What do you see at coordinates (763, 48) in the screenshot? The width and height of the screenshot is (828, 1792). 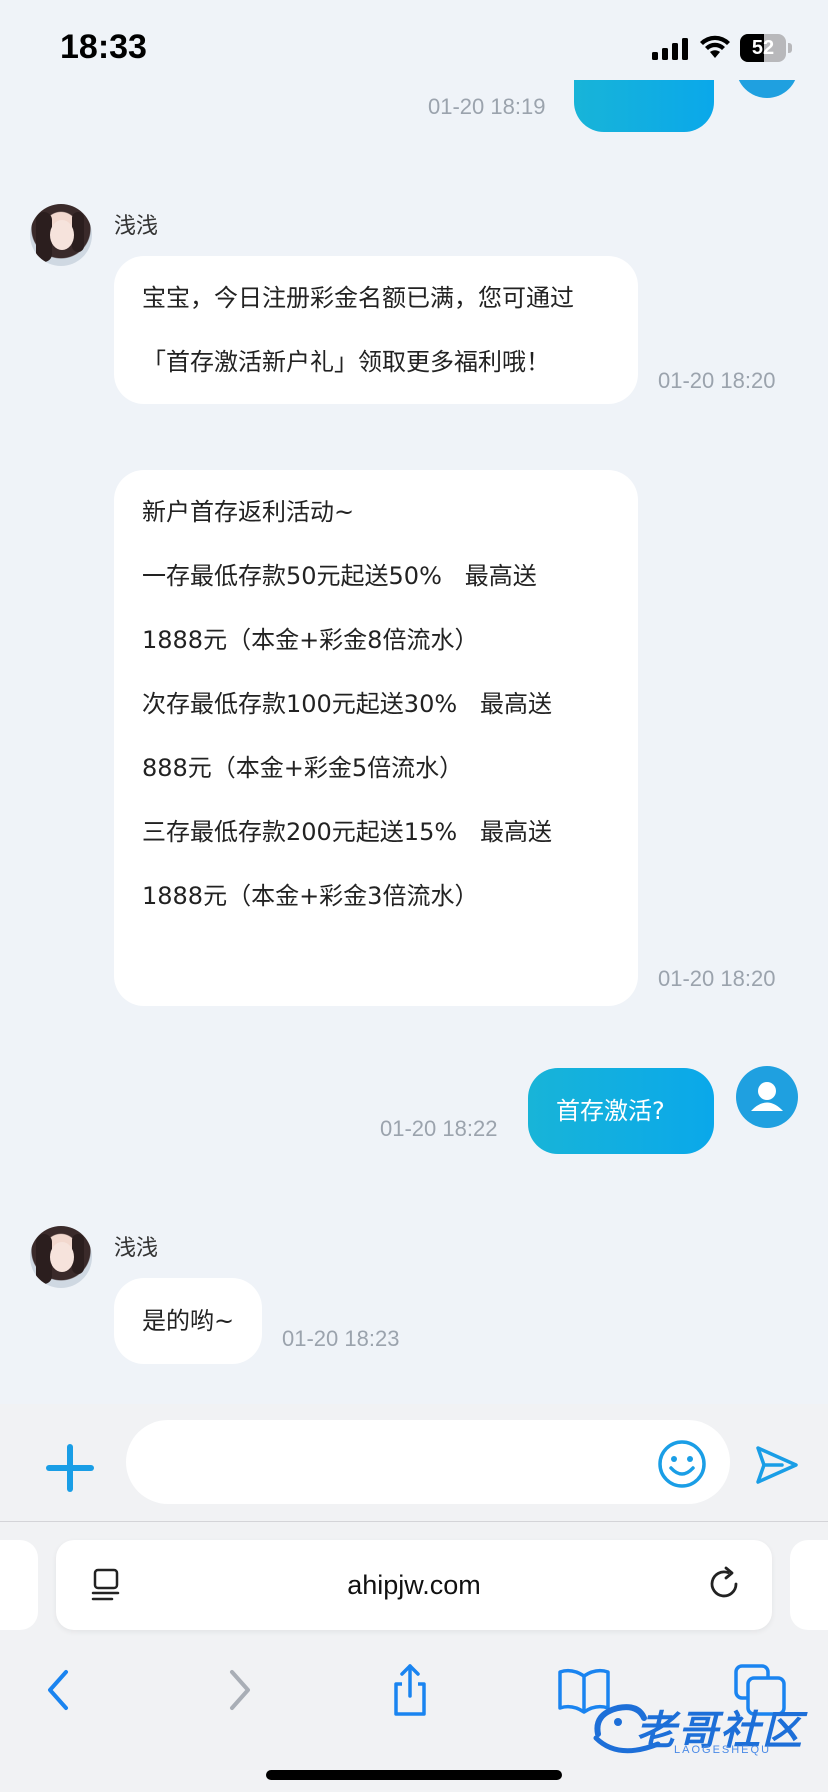 I see `battery-level: 52` at bounding box center [763, 48].